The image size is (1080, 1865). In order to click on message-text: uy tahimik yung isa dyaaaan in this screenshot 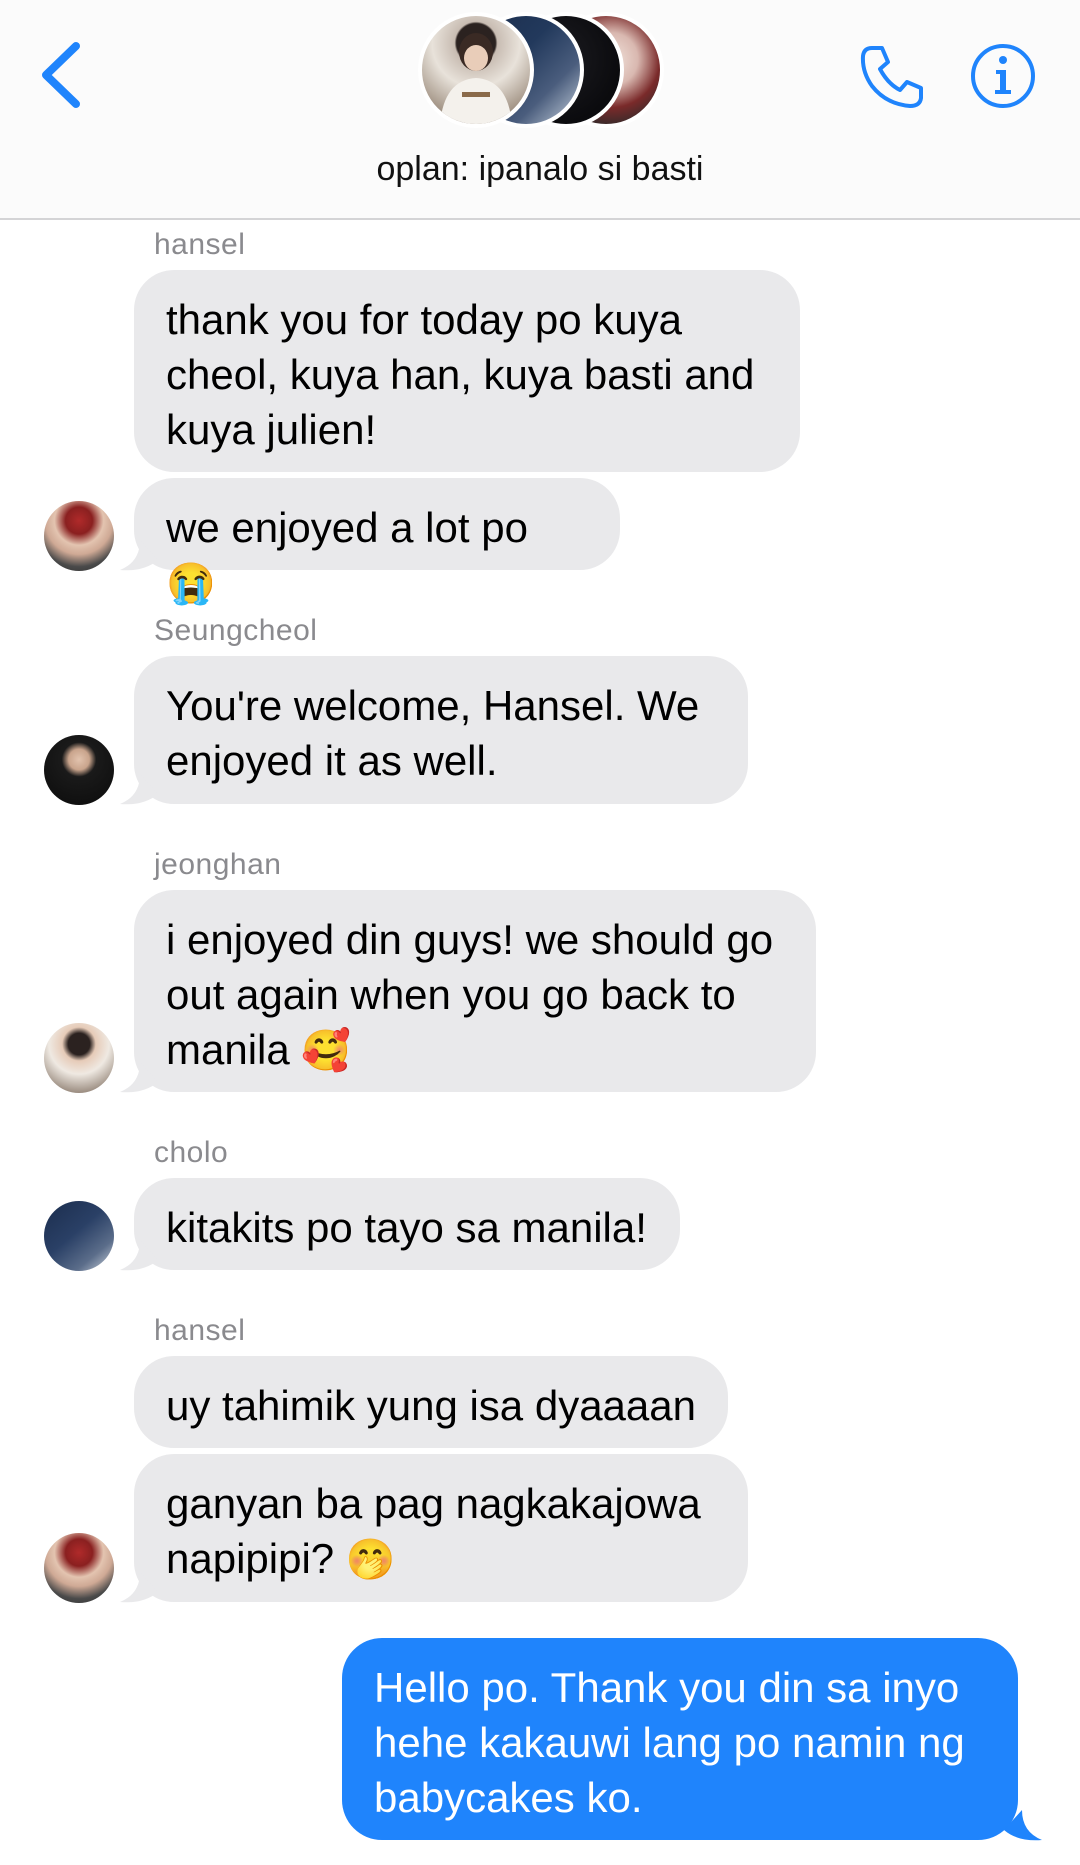, I will do `click(431, 1405)`.